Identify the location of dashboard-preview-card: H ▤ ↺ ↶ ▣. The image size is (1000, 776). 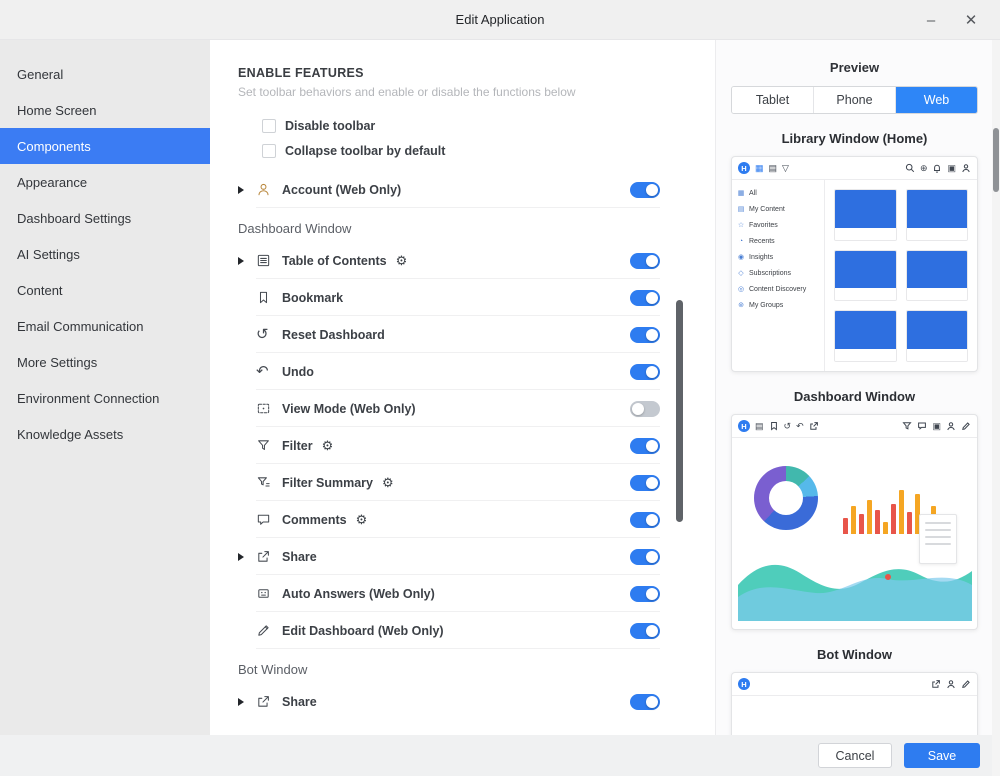
(854, 522).